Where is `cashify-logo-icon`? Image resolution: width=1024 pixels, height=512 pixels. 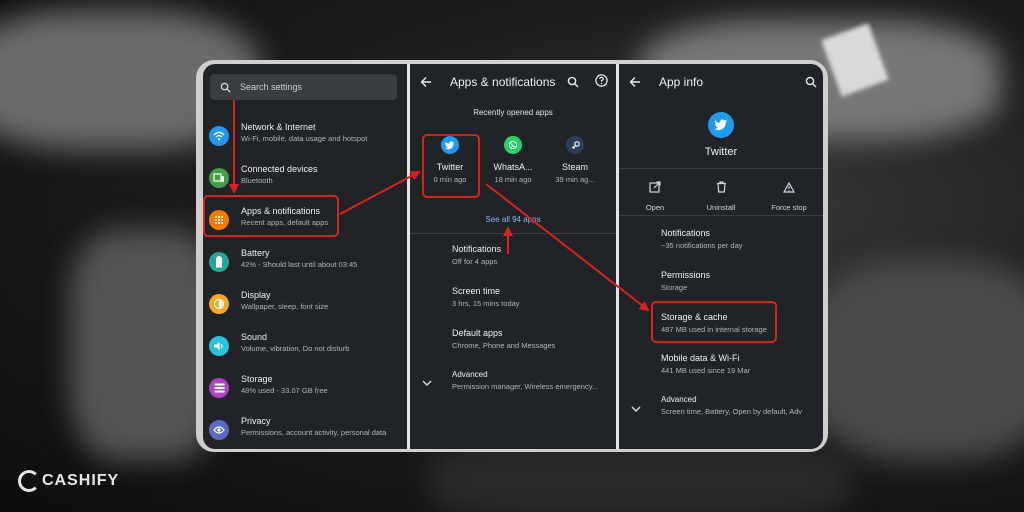
cashify-logo-icon is located at coordinates (29, 481).